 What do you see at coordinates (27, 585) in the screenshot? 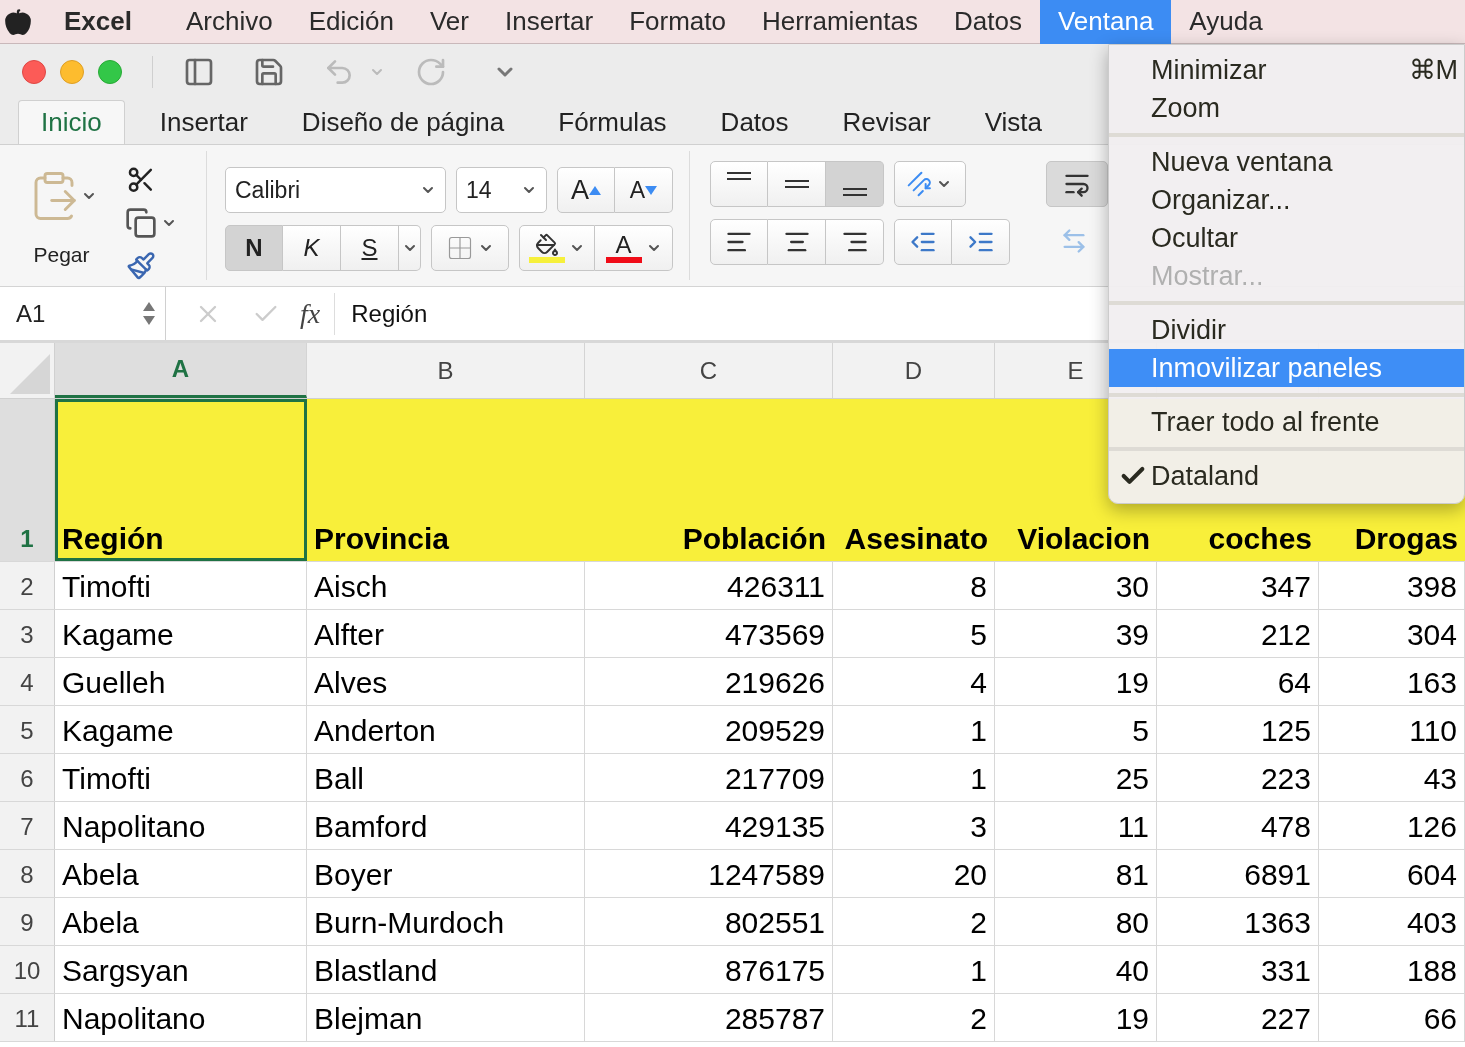
I see `row-header: 2` at bounding box center [27, 585].